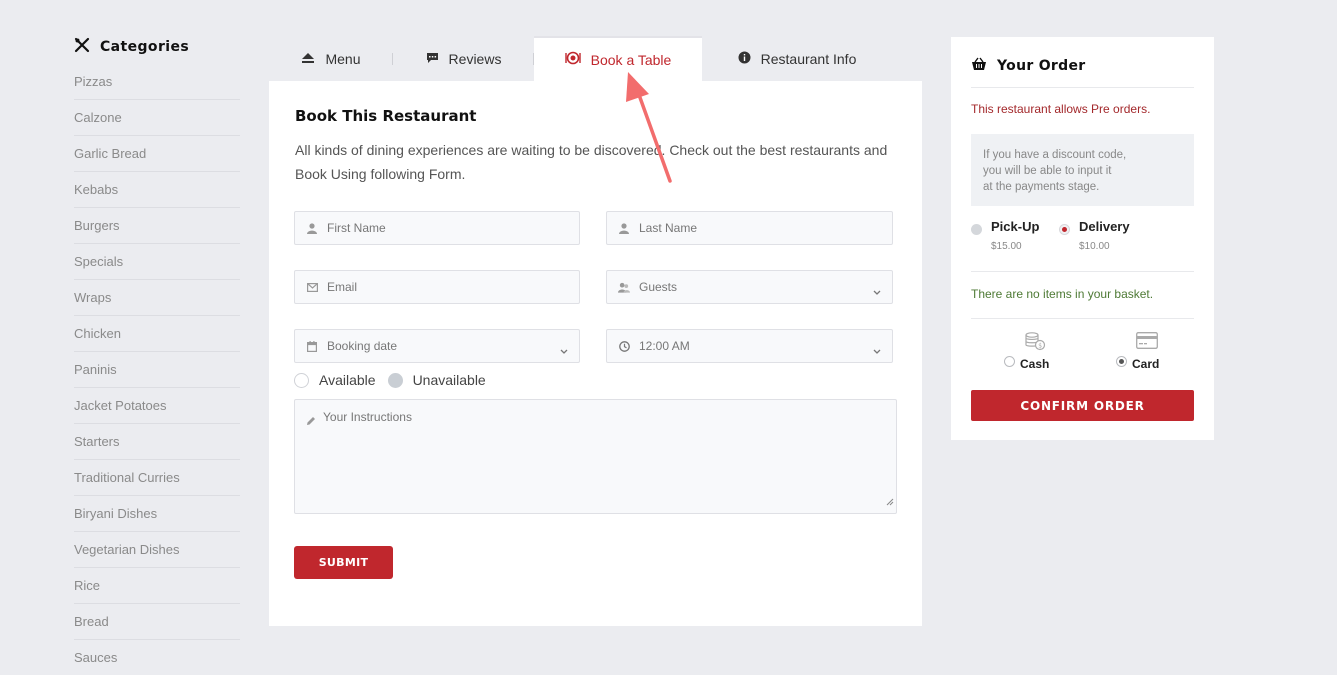  What do you see at coordinates (744, 59) in the screenshot?
I see `info-icon` at bounding box center [744, 59].